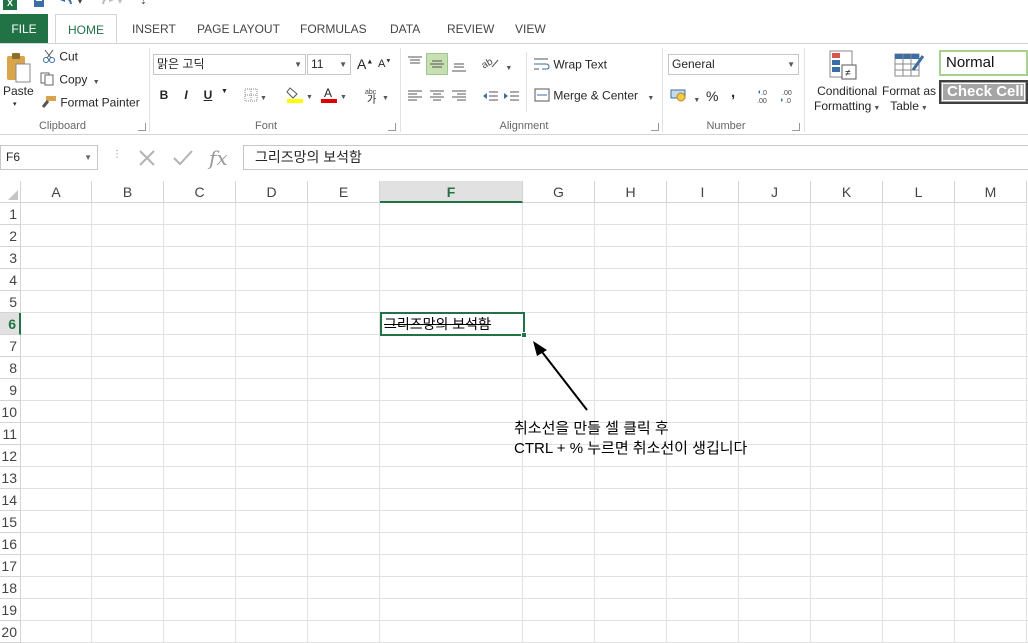 This screenshot has height=643, width=1028. Describe the element at coordinates (299, 96) in the screenshot. I see `fill-color-button: ▼` at that location.